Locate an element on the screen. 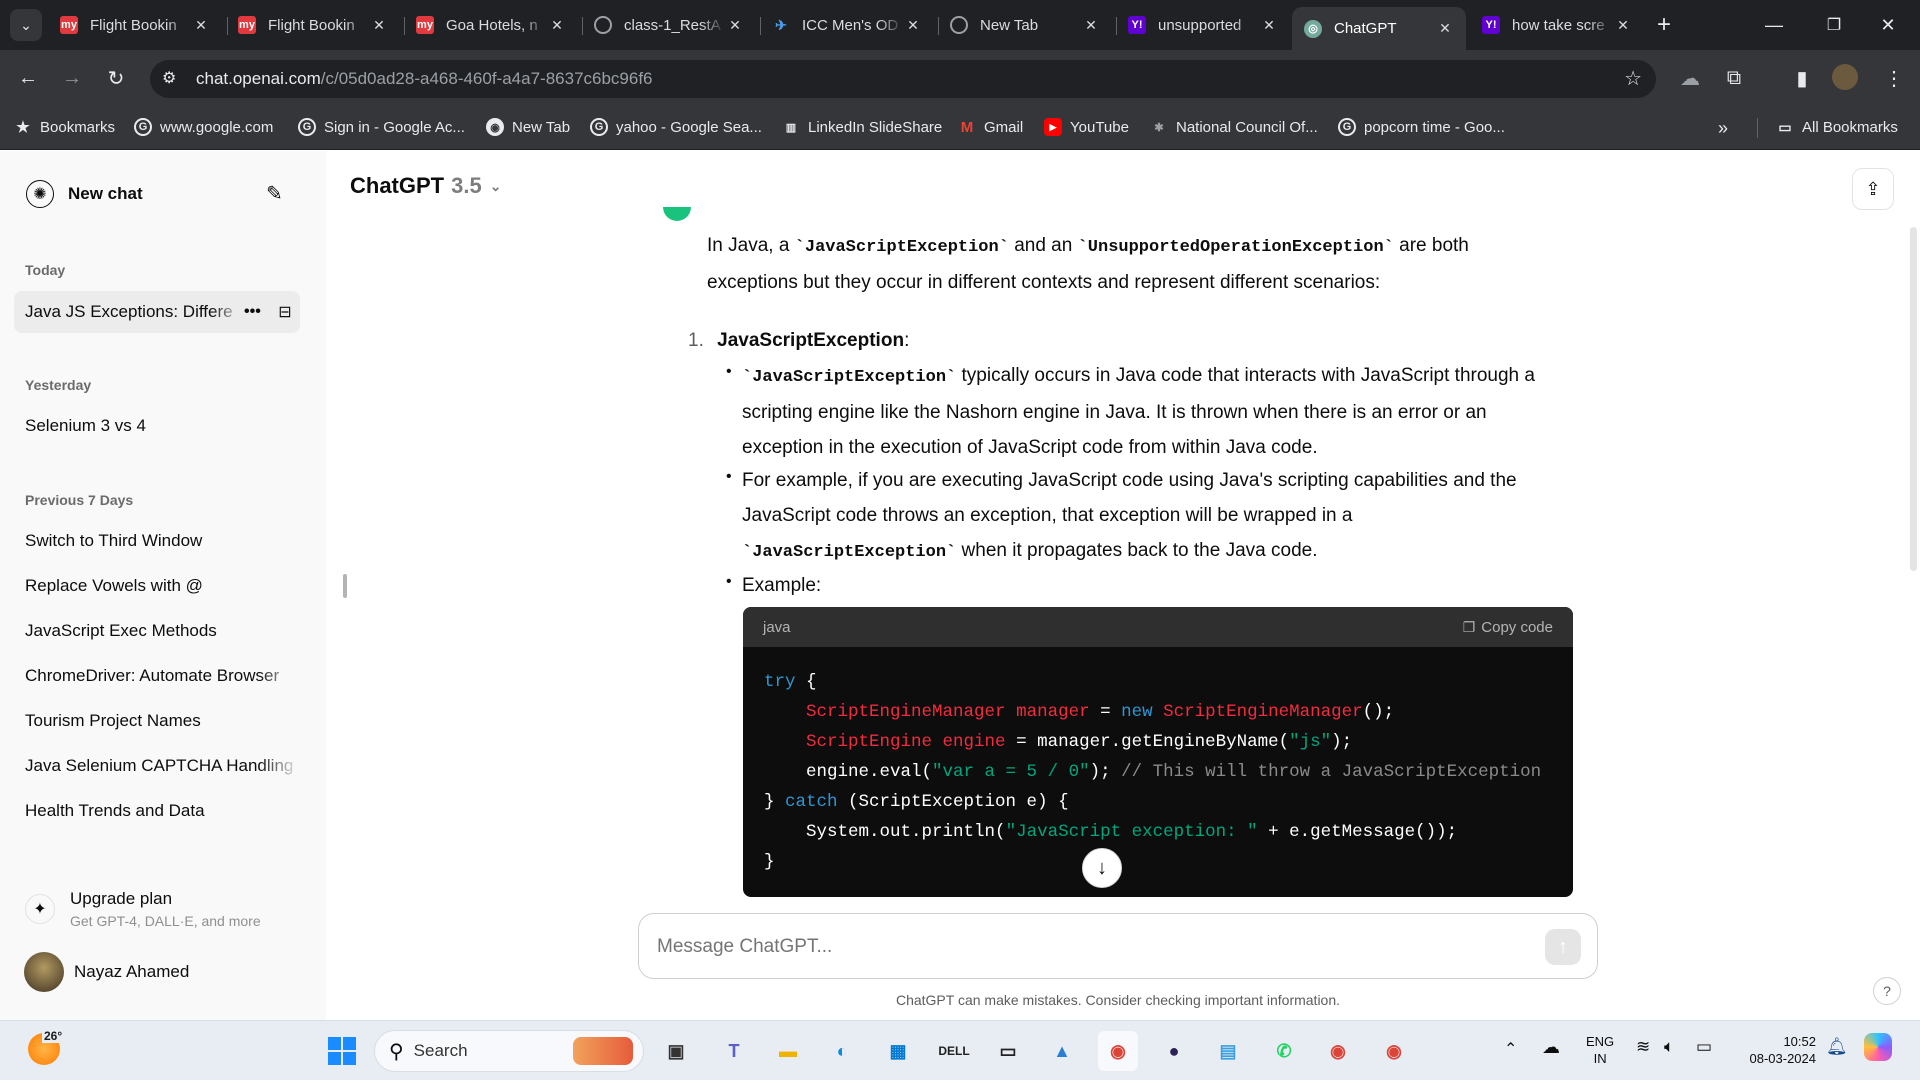 The width and height of the screenshot is (1920, 1080). chat-item-chromedriver: ChromeDriver: Automate Browser is located at coordinates (157, 676).